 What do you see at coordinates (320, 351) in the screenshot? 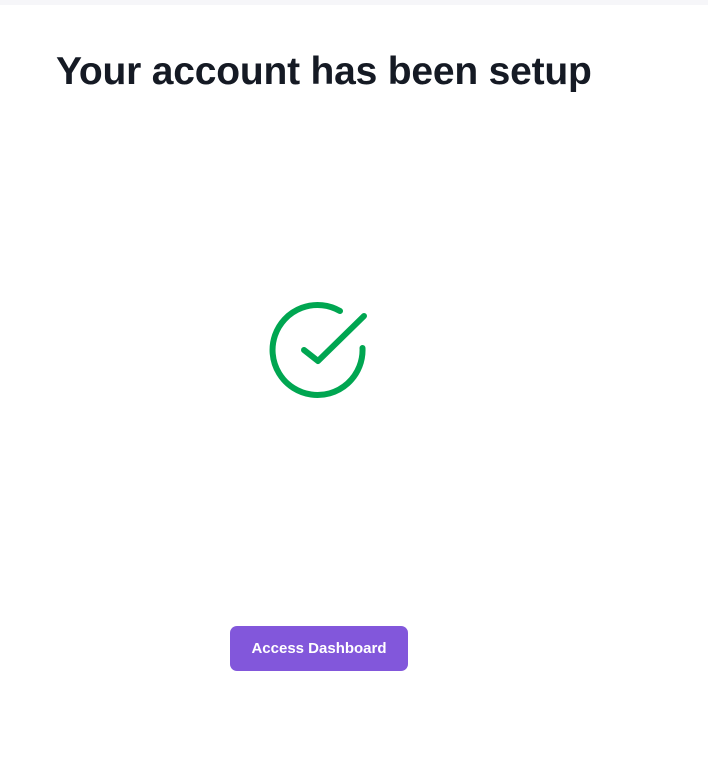
I see `check-circle-icon` at bounding box center [320, 351].